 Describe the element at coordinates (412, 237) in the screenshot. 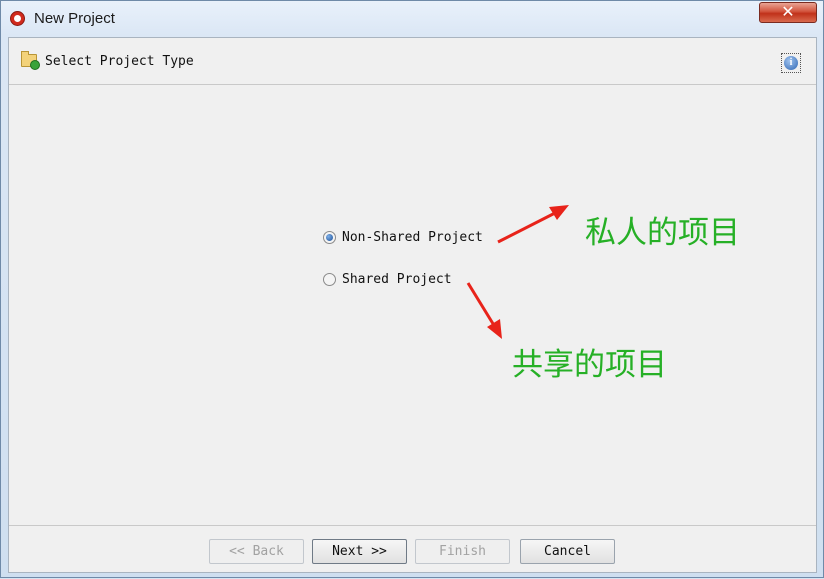

I see `radio-label: Non-Shared Project` at that location.